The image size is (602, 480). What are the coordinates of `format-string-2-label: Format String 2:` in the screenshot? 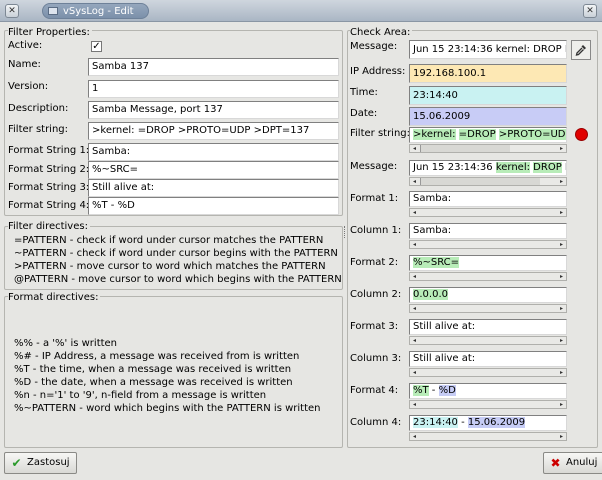 It's located at (49, 169).